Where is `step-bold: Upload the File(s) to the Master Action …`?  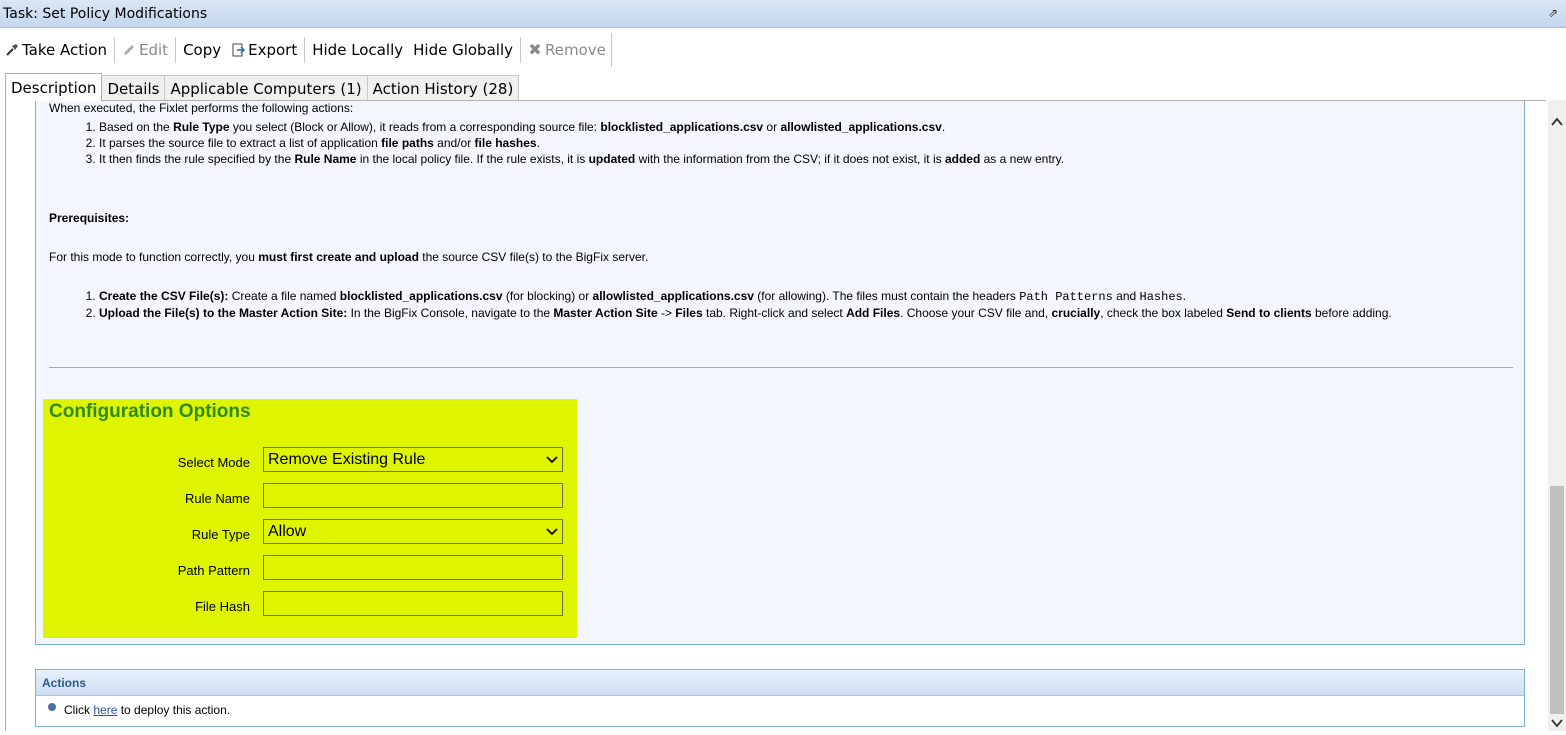
step-bold: Upload the File(s) to the Master Action … is located at coordinates (223, 313).